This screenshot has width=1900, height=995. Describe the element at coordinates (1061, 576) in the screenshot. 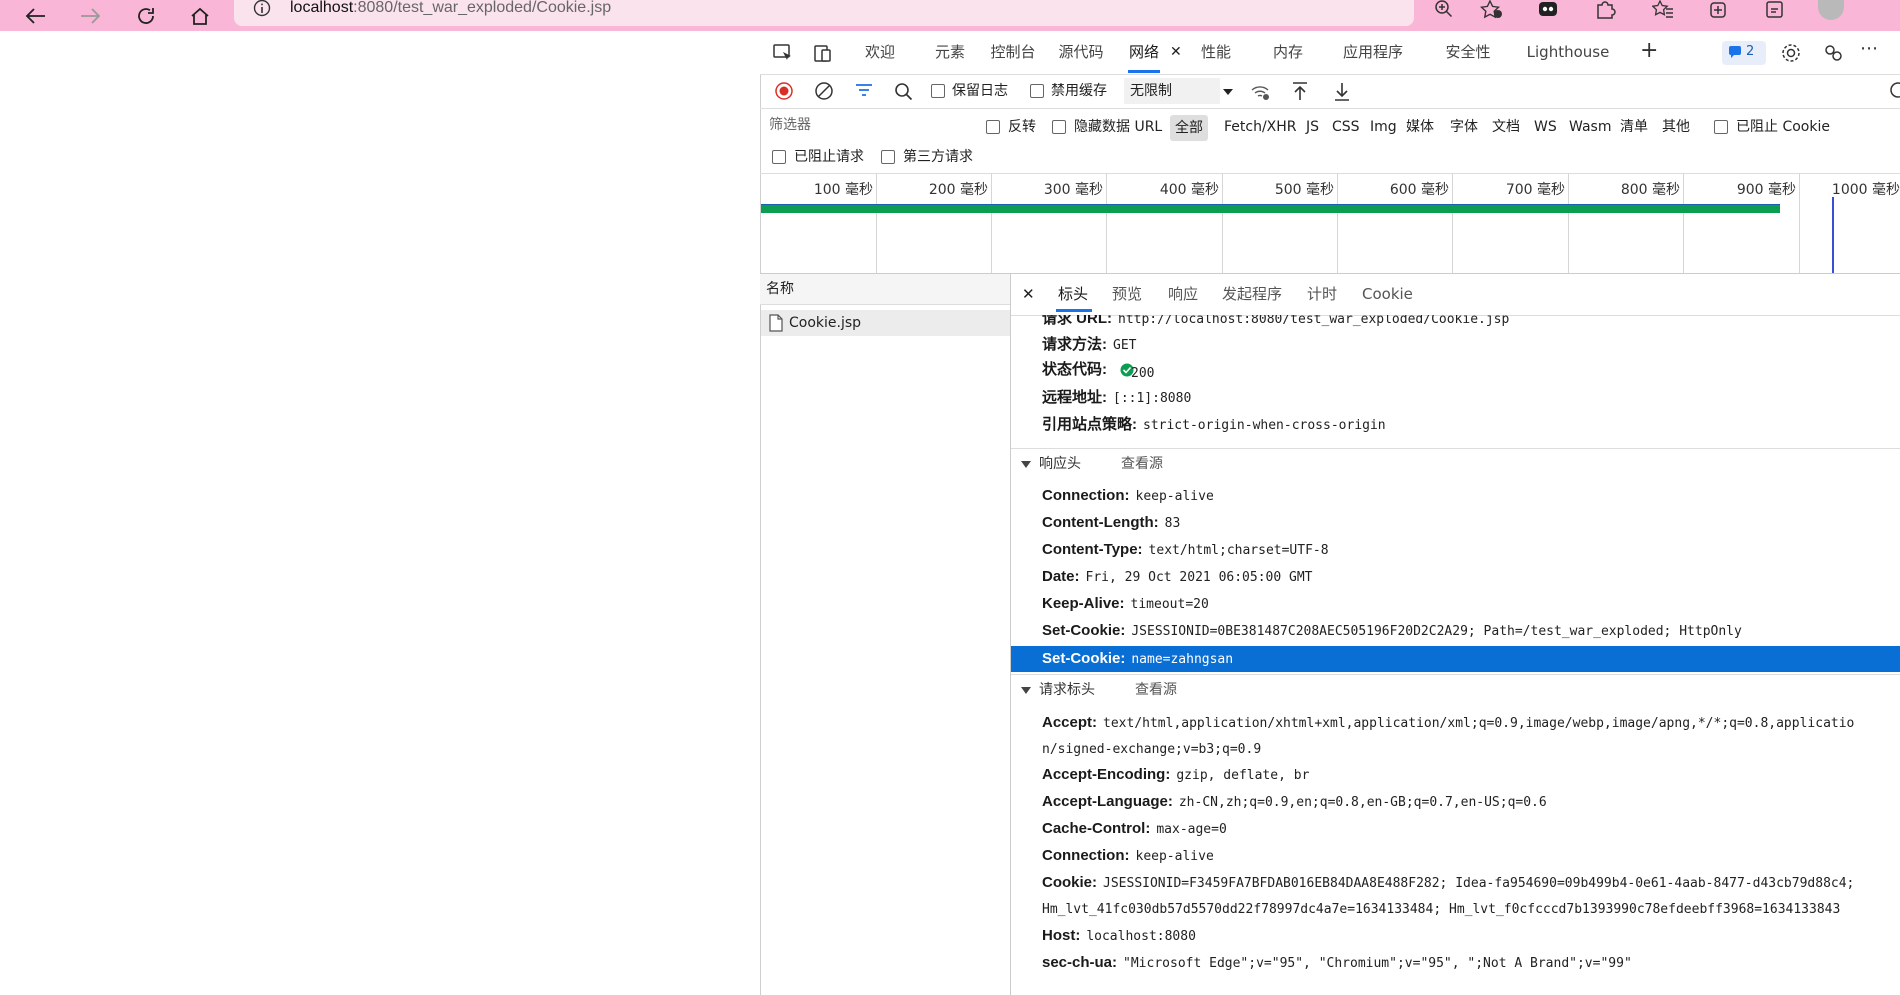

I see `header-key: Date:` at that location.